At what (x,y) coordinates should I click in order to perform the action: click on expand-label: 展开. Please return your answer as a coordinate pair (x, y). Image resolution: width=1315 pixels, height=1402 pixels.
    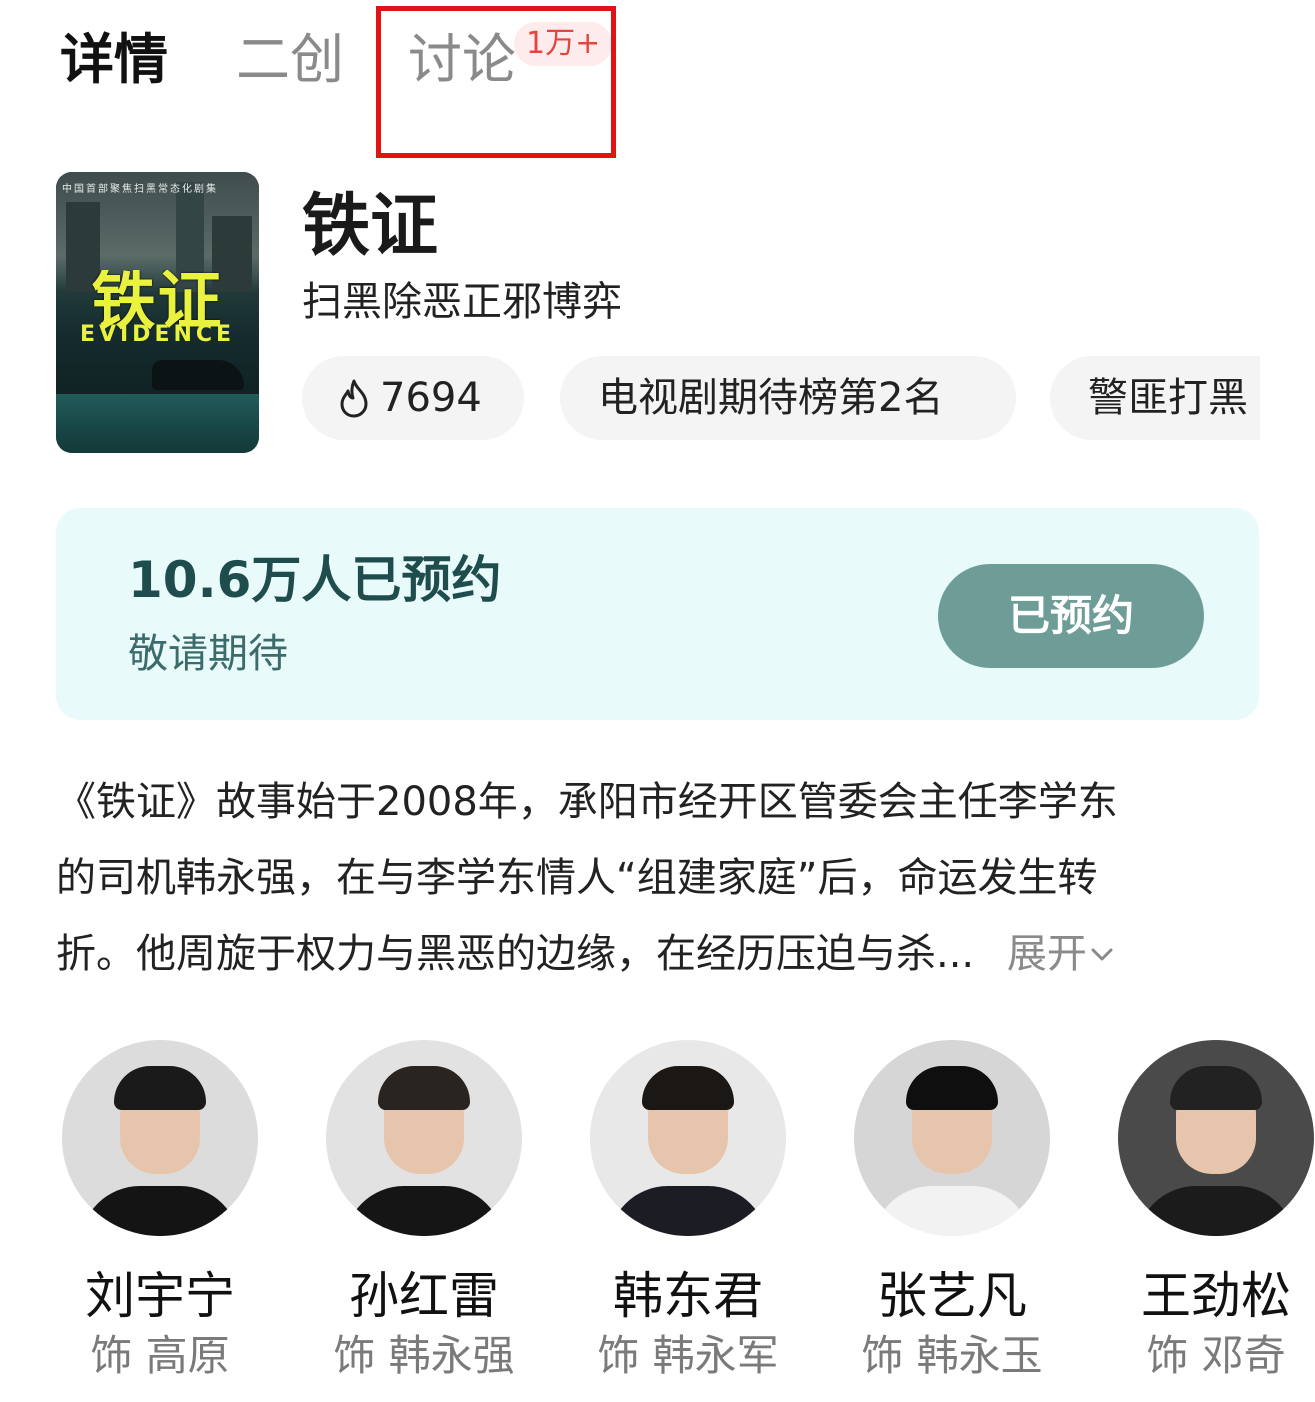
    Looking at the image, I should click on (1046, 954).